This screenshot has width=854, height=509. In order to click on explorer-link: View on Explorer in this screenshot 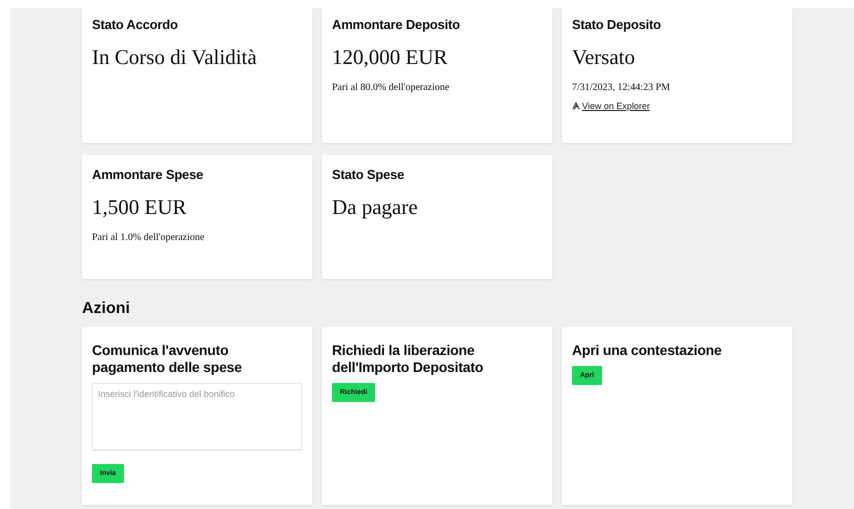, I will do `click(616, 106)`.